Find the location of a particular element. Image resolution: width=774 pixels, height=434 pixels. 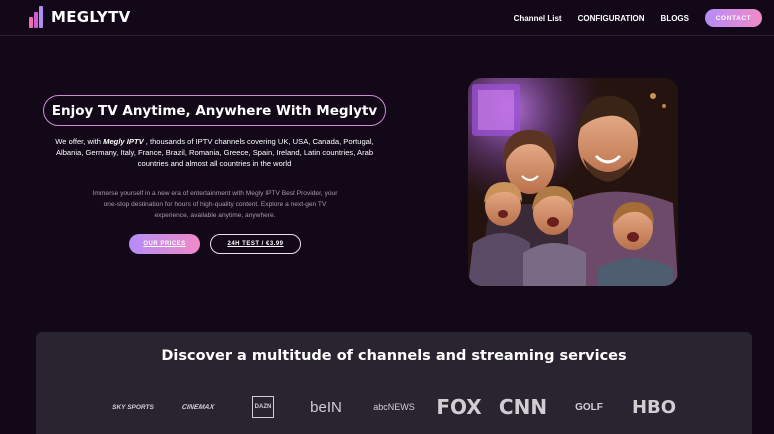

hero-desc-prefix: We offer, with is located at coordinates (79, 141).